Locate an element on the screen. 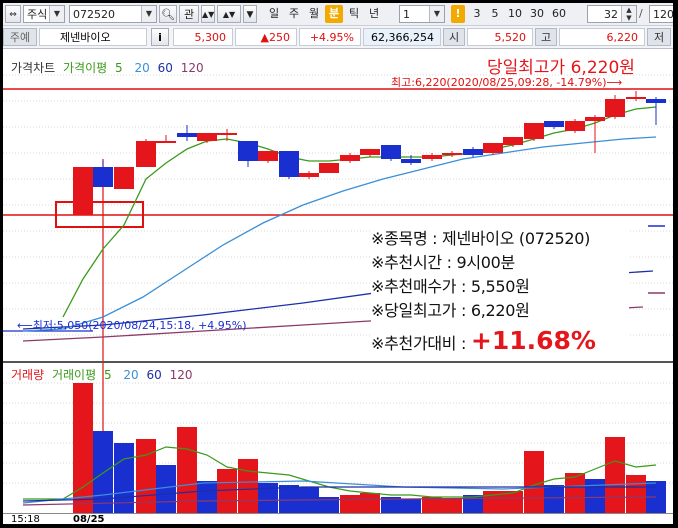  interval-value: 1 is located at coordinates (406, 14).